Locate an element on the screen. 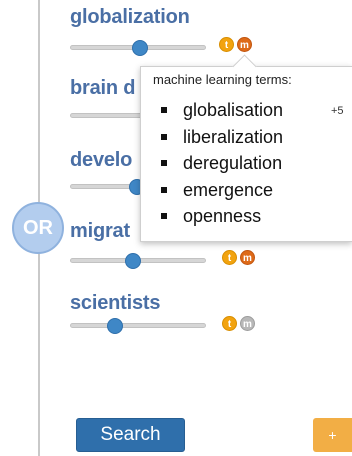  list-item: globalisation is located at coordinates (218, 110).